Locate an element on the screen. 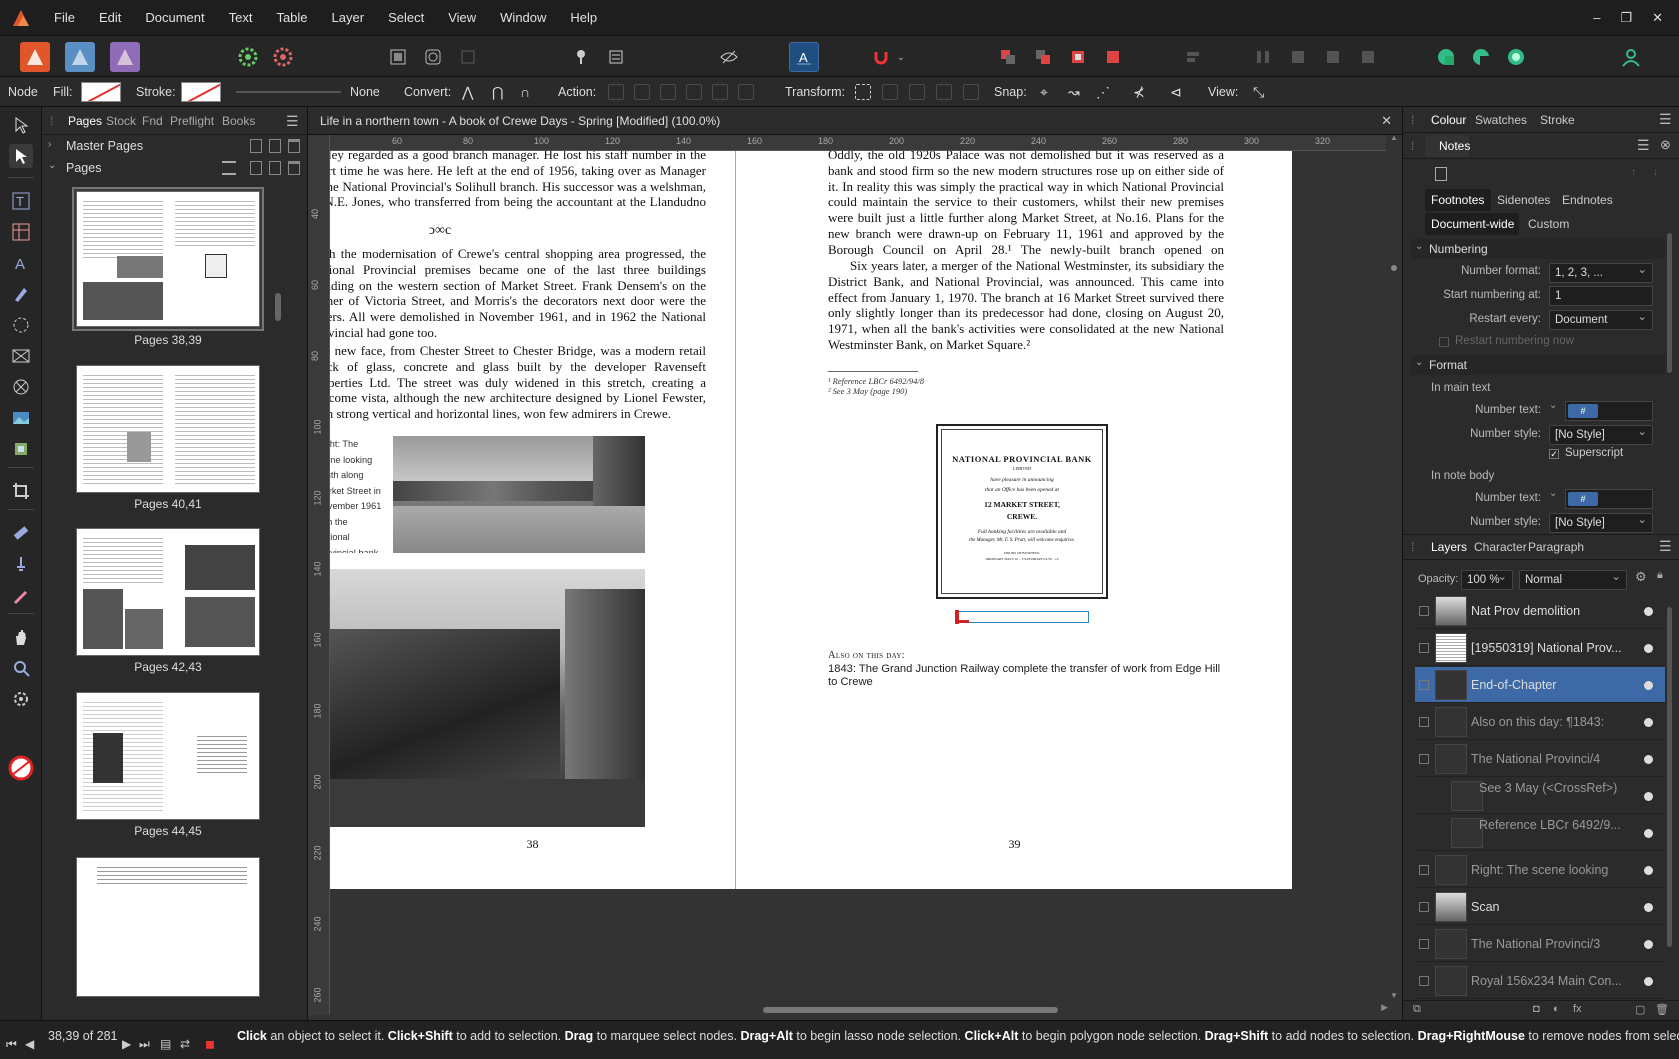  smooth-node-icon: ⋂ is located at coordinates (497, 92).